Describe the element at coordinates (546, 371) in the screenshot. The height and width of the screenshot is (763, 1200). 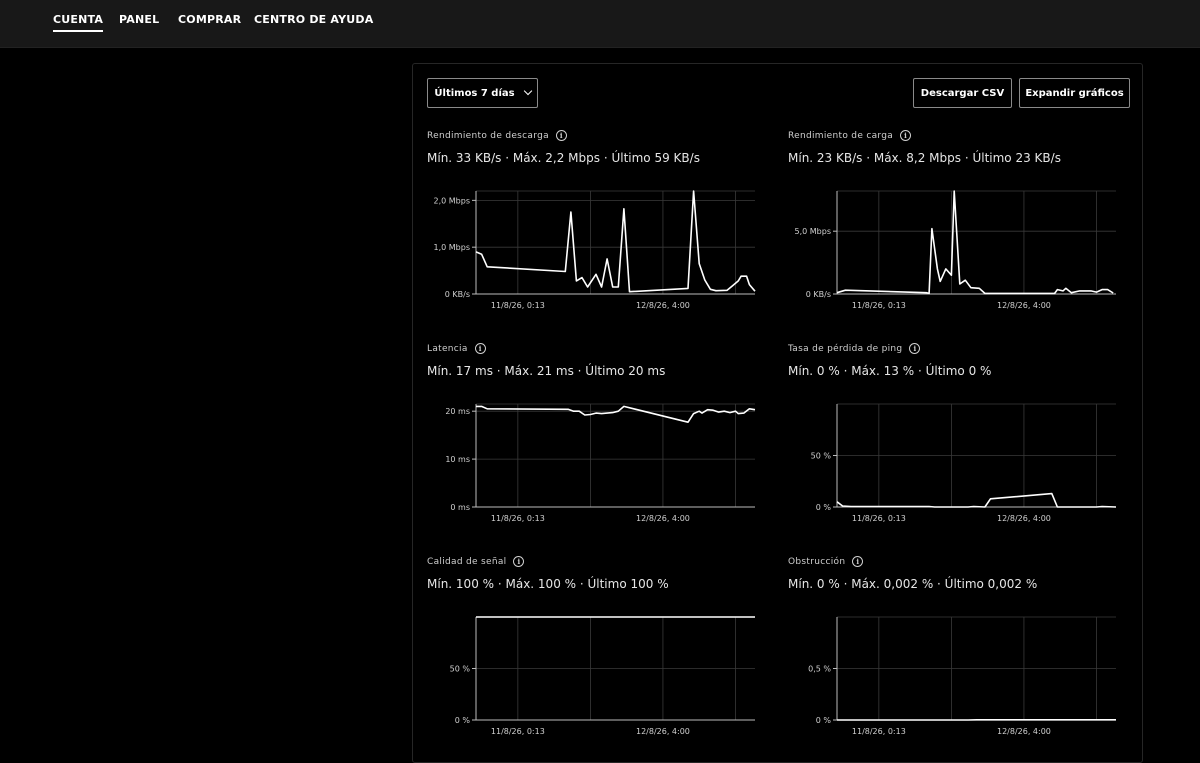
I see `latency-stats: Mín. 17 ms · Máx. 21 ms · Último 20 ms` at that location.